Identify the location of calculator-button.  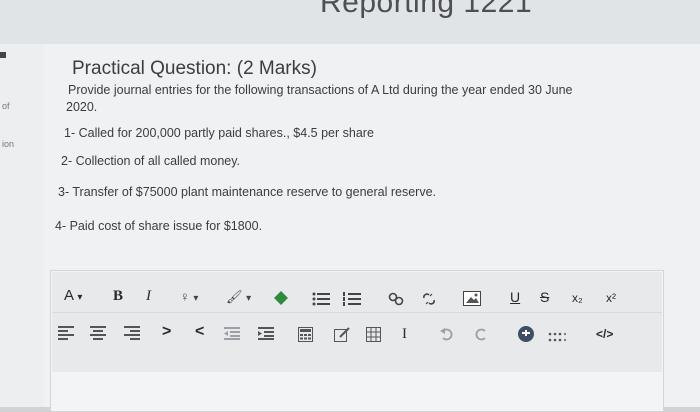
(305, 337).